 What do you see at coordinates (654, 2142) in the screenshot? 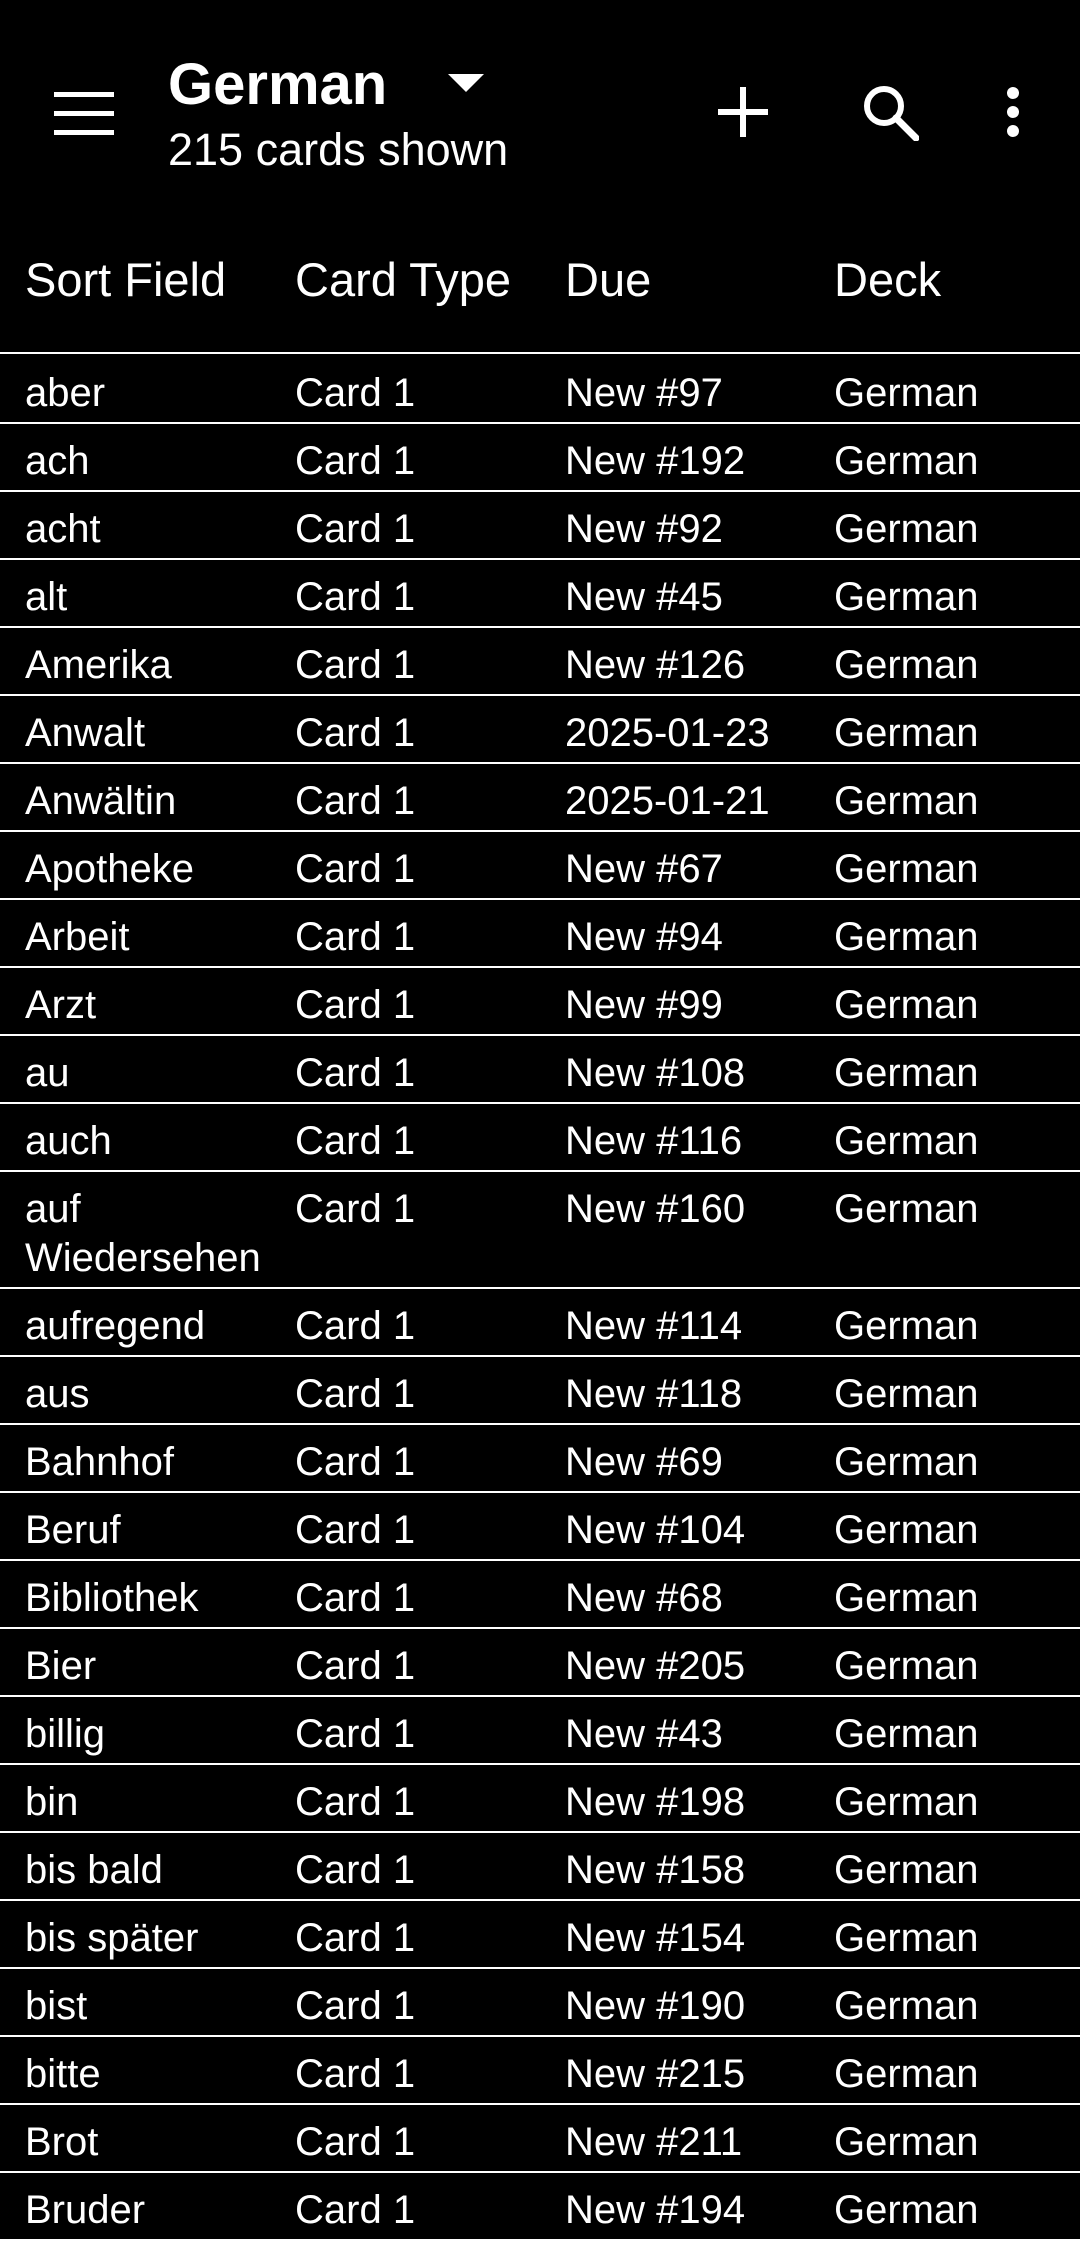
I see `due-cell: New #211` at bounding box center [654, 2142].